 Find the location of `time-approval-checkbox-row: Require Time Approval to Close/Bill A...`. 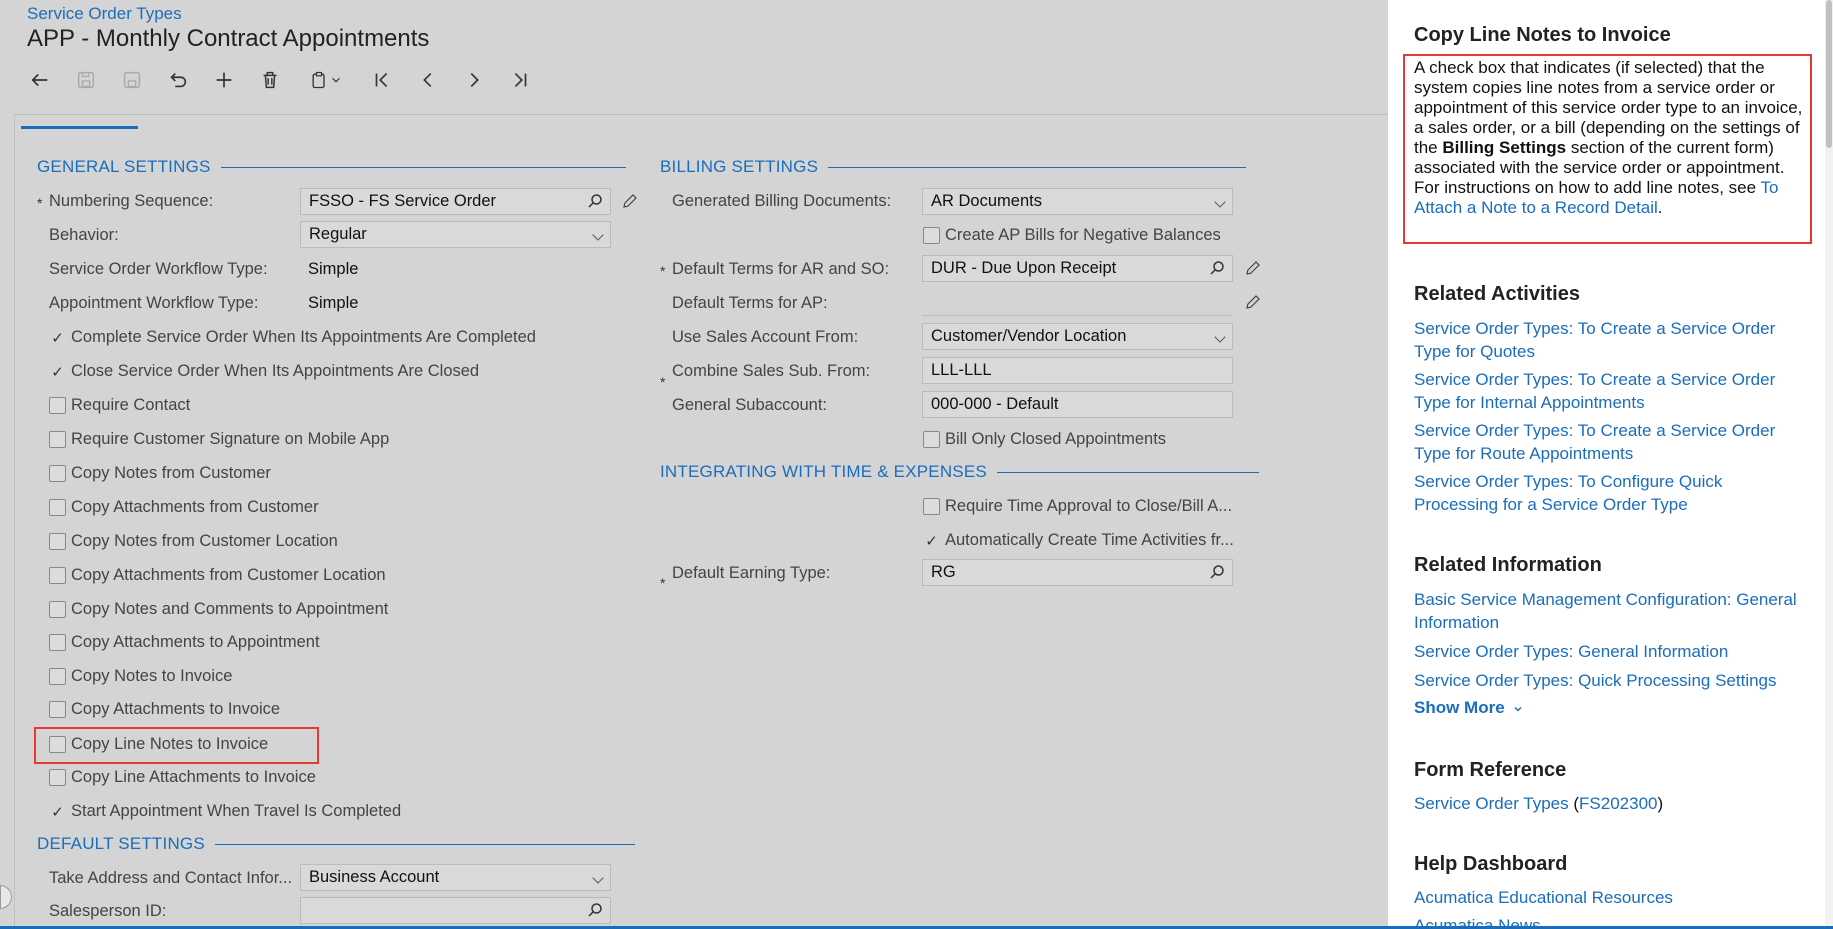

time-approval-checkbox-row: Require Time Approval to Close/Bill A... is located at coordinates (1077, 506).